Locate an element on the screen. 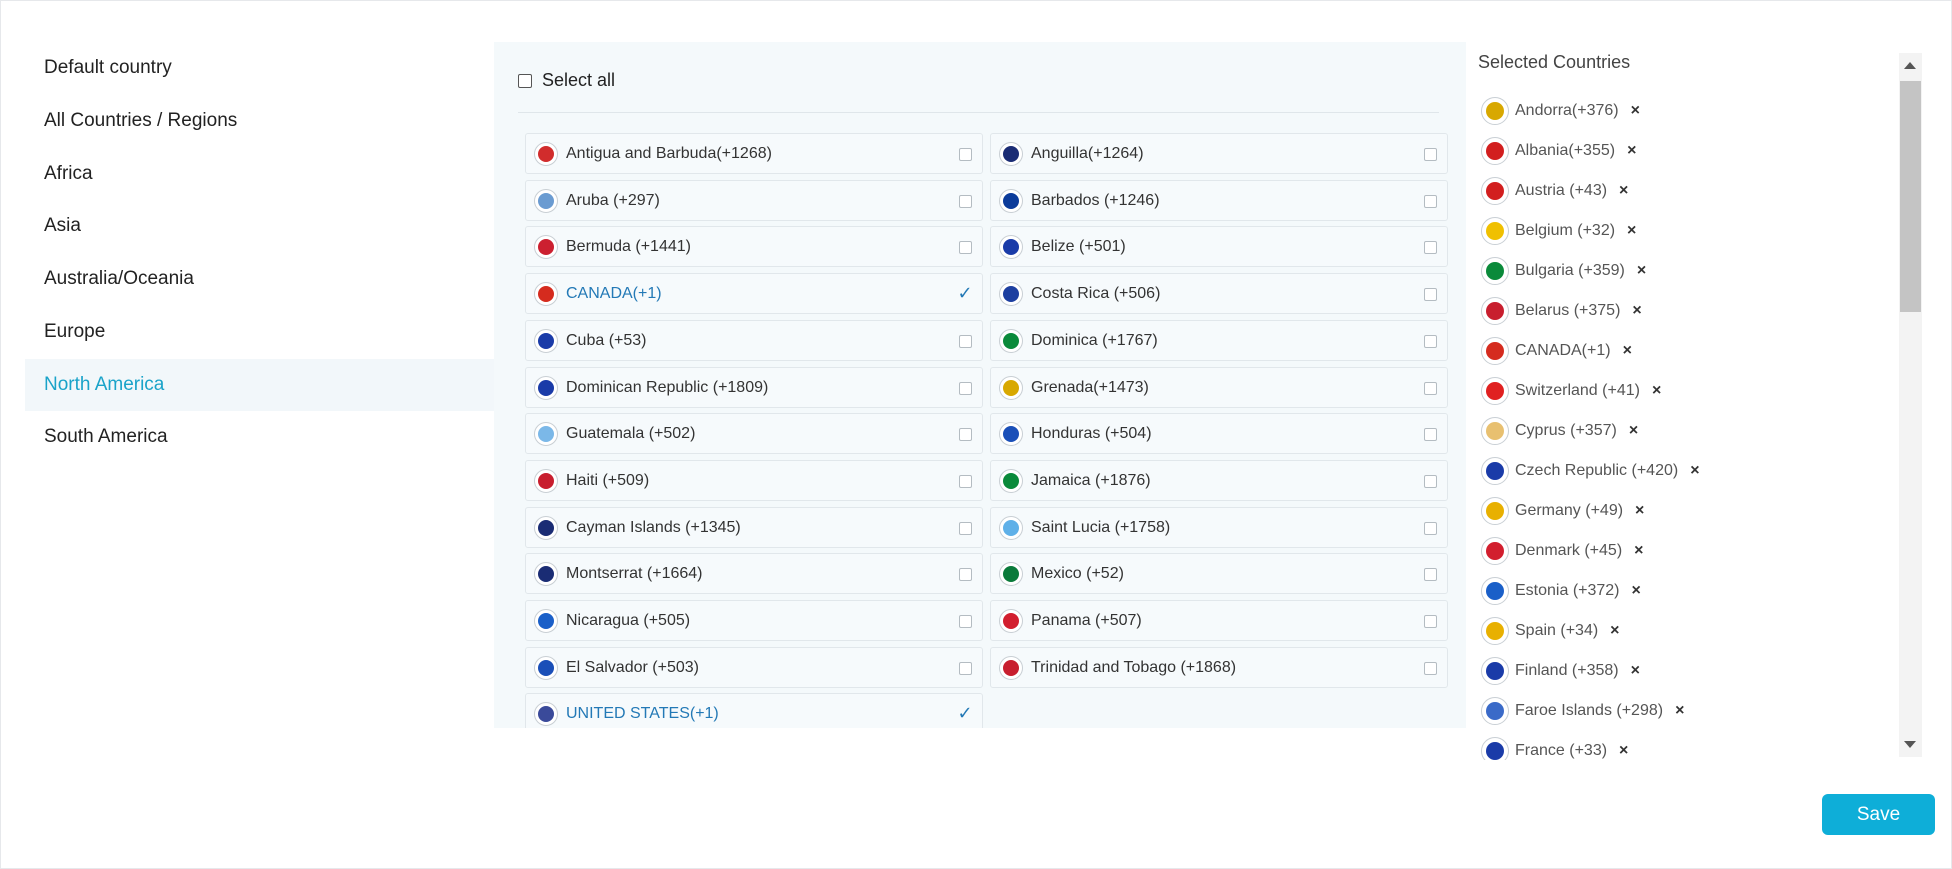 This screenshot has height=869, width=1952. selected-country-item: Andorra(+376) × is located at coordinates (1560, 111).